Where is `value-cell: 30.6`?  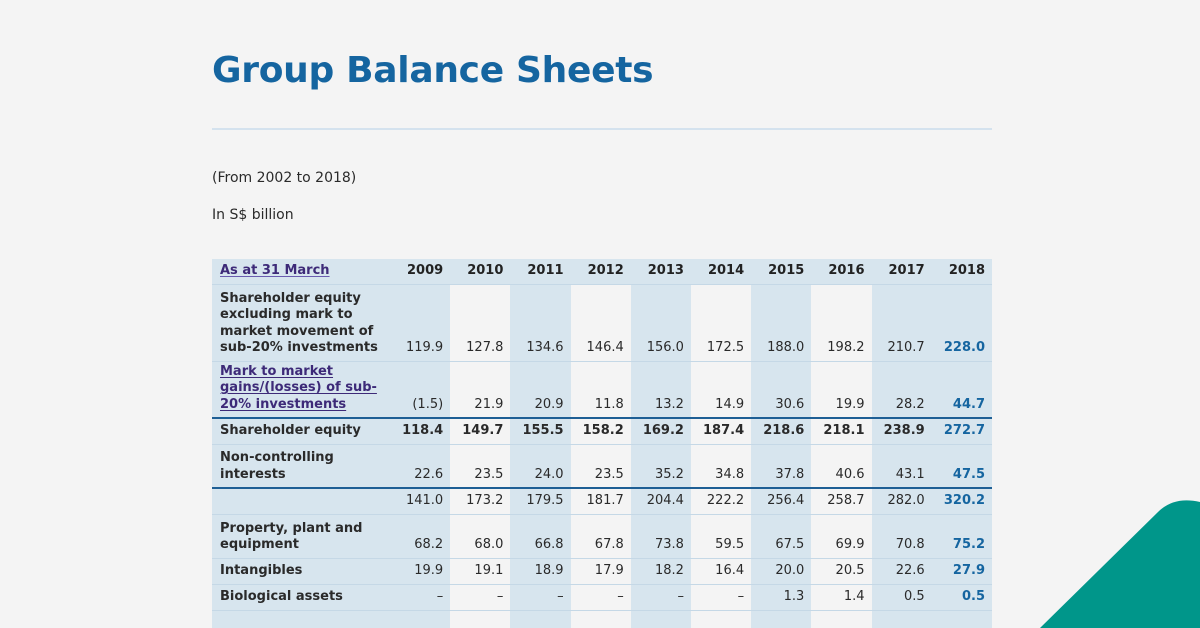 value-cell: 30.6 is located at coordinates (781, 390).